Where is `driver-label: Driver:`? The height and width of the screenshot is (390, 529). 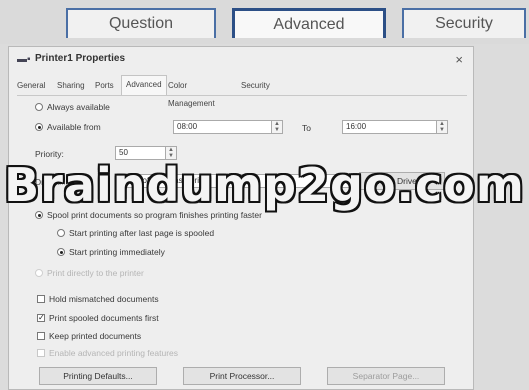 driver-label: Driver: is located at coordinates (48, 182).